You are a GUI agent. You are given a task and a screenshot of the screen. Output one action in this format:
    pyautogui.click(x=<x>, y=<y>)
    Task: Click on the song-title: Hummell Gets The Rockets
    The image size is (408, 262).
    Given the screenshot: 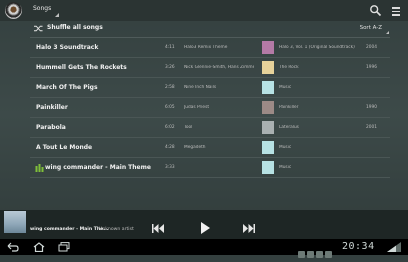 What is the action you would take?
    pyautogui.click(x=81, y=67)
    